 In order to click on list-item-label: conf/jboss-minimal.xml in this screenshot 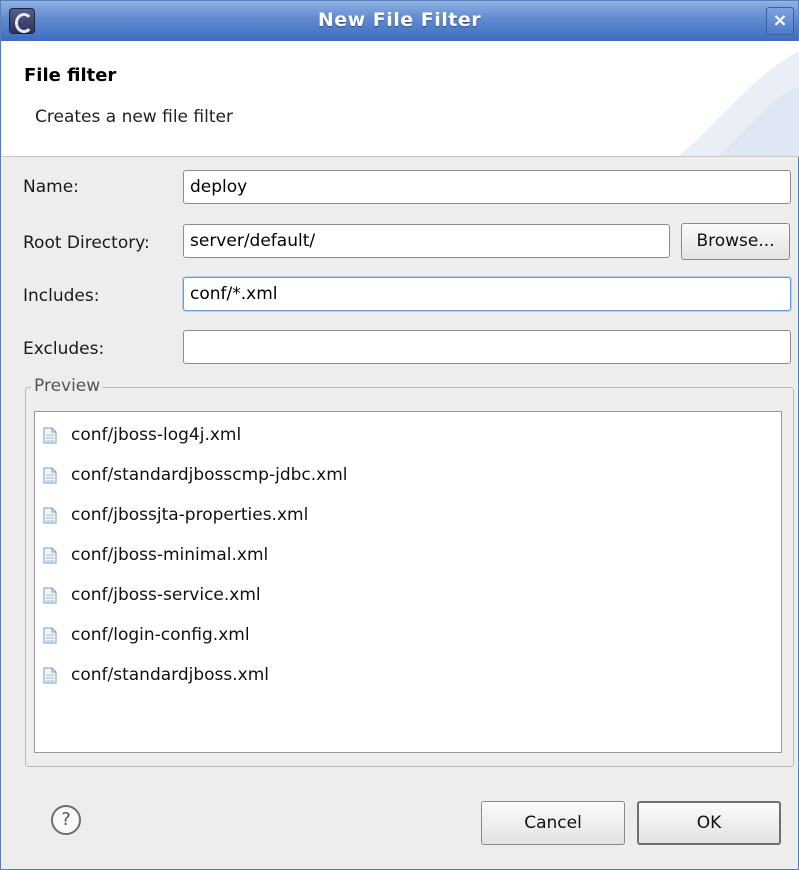, I will do `click(170, 555)`.